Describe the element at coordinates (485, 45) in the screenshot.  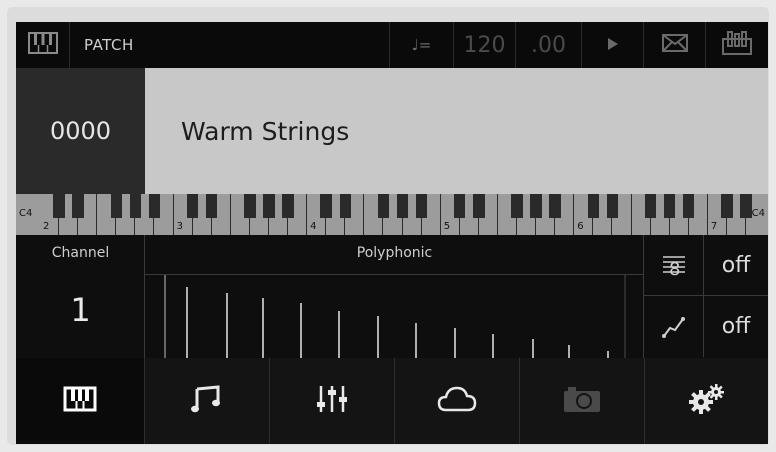
I see `bpm-value: 120` at that location.